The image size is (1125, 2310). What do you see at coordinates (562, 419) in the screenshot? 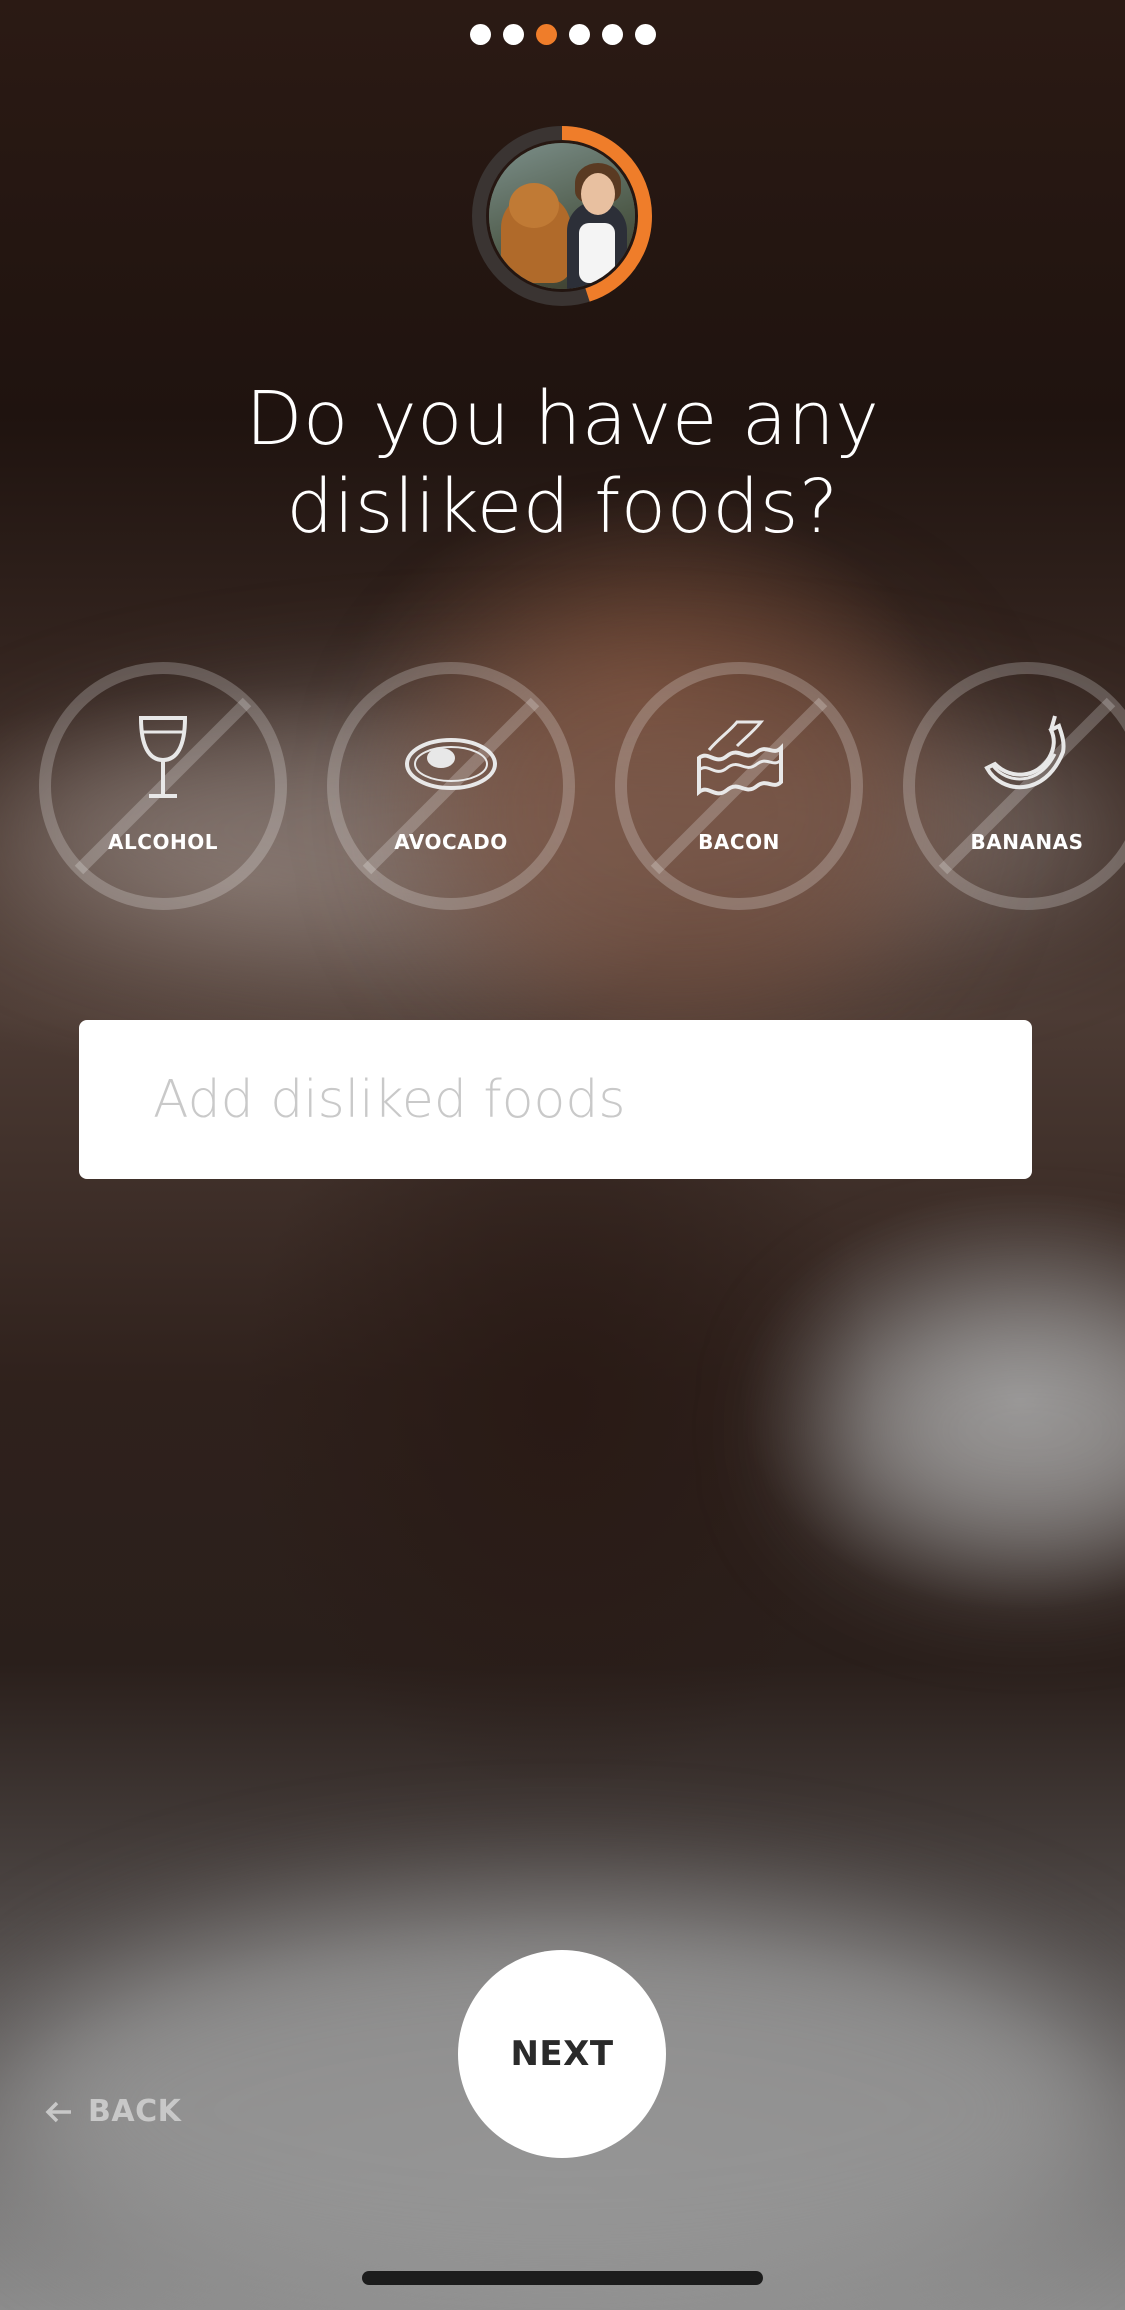
I see `question-line-1: Do you have any` at bounding box center [562, 419].